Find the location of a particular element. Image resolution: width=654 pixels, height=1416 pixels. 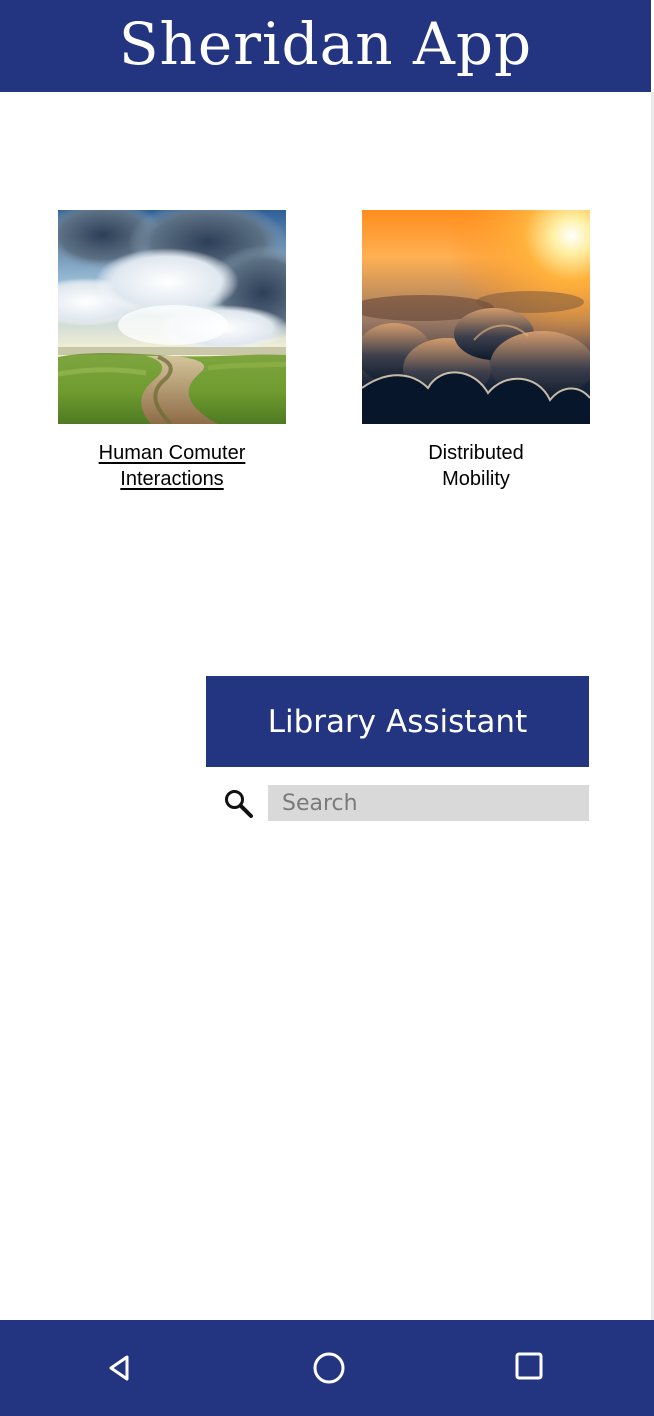

library-assistant-button: Library Assistant is located at coordinates (397, 721).